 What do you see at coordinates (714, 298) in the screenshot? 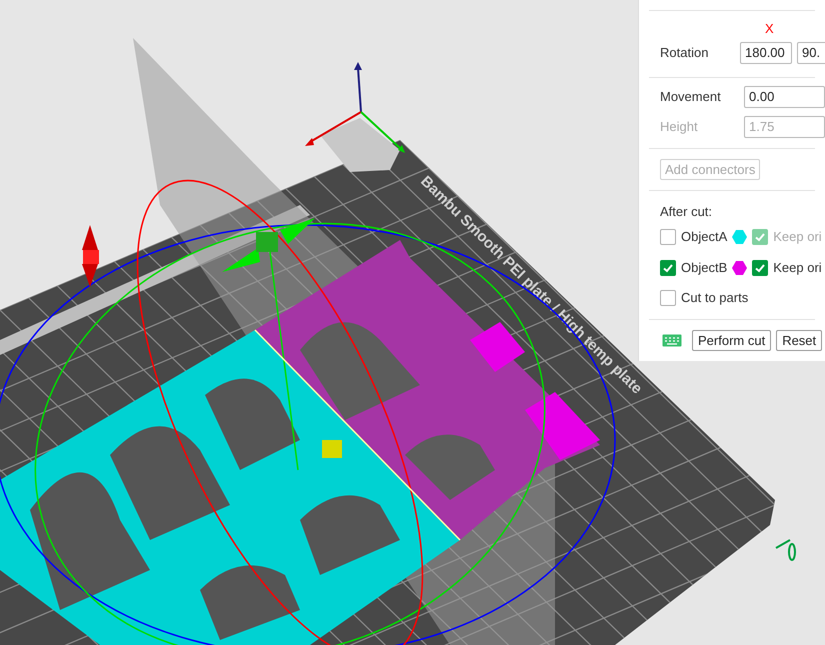
I see `cut-to-parts-label: Cut to parts` at bounding box center [714, 298].